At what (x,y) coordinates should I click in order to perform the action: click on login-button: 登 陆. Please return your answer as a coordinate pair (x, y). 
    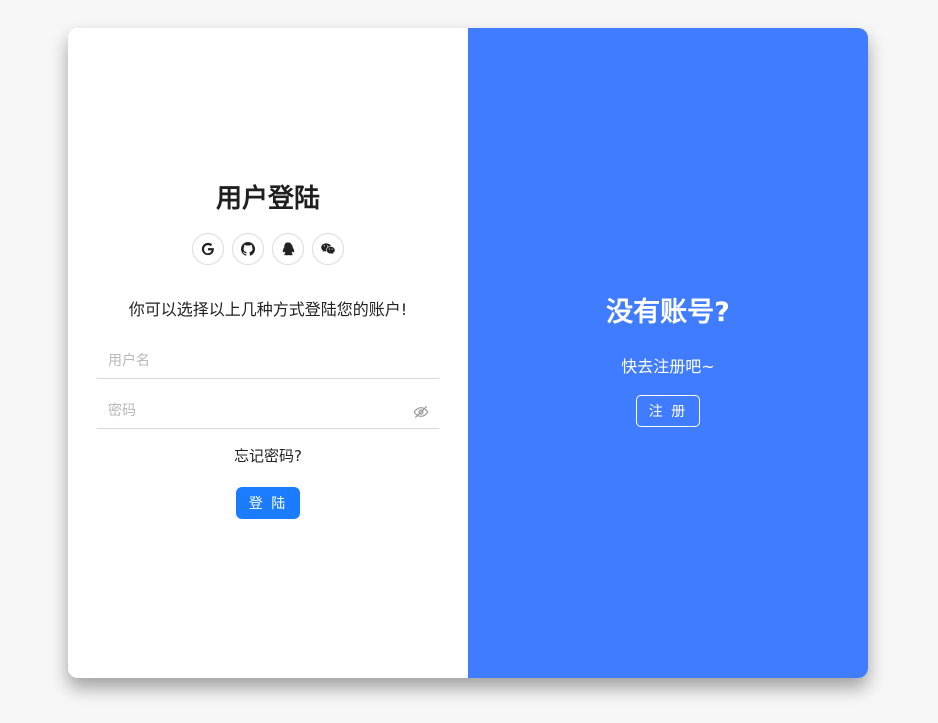
    Looking at the image, I should click on (268, 503).